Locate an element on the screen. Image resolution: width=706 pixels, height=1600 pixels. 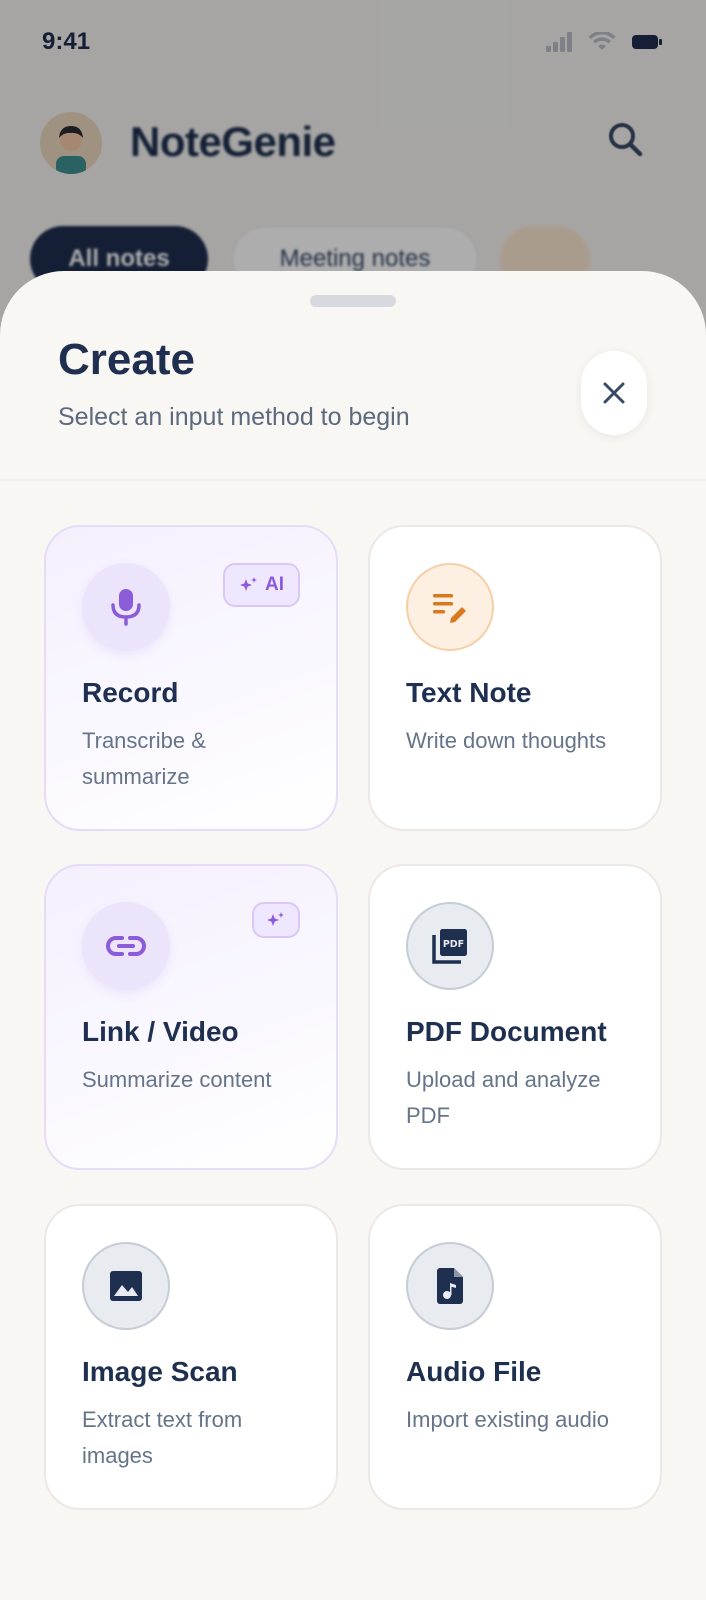
audio-file-icon is located at coordinates (450, 1286).